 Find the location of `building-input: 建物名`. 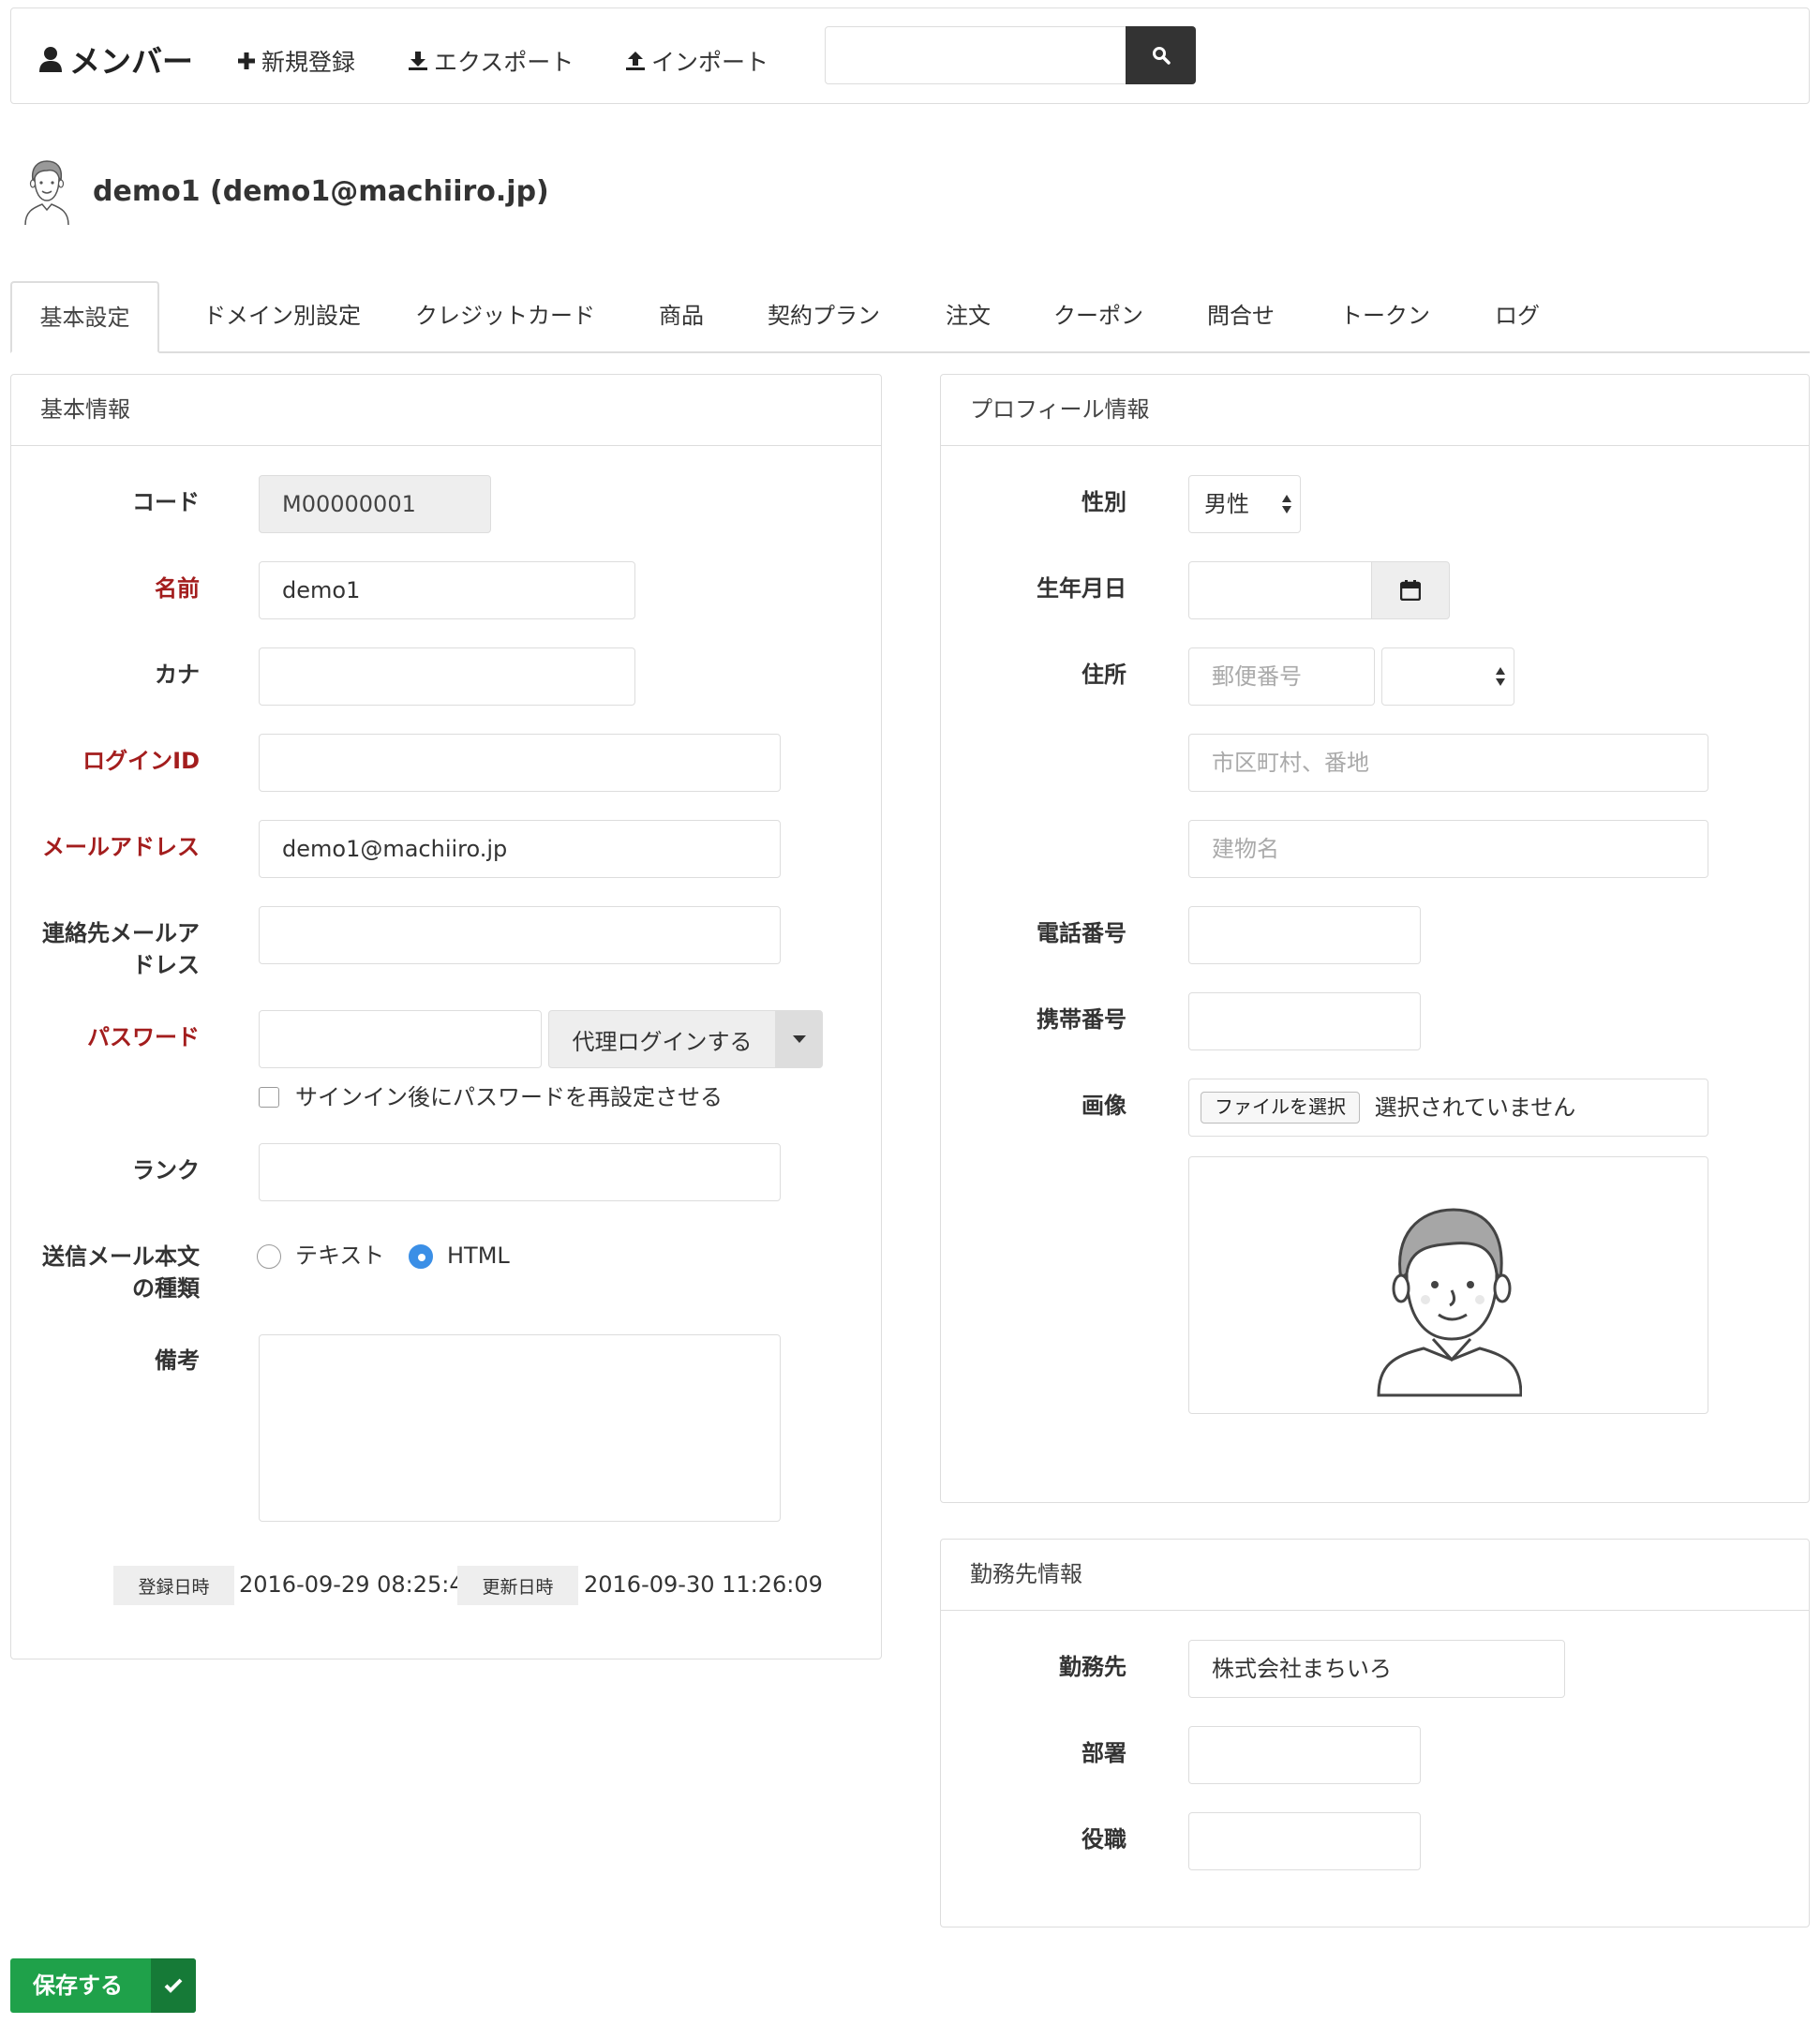

building-input: 建物名 is located at coordinates (1448, 849).